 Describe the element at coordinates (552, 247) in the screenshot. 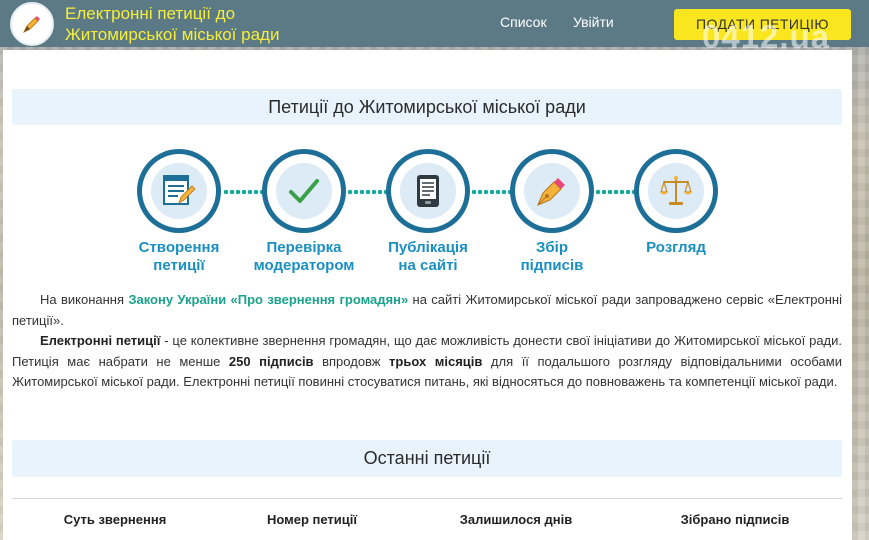

I see `step-label-line: Збір` at that location.